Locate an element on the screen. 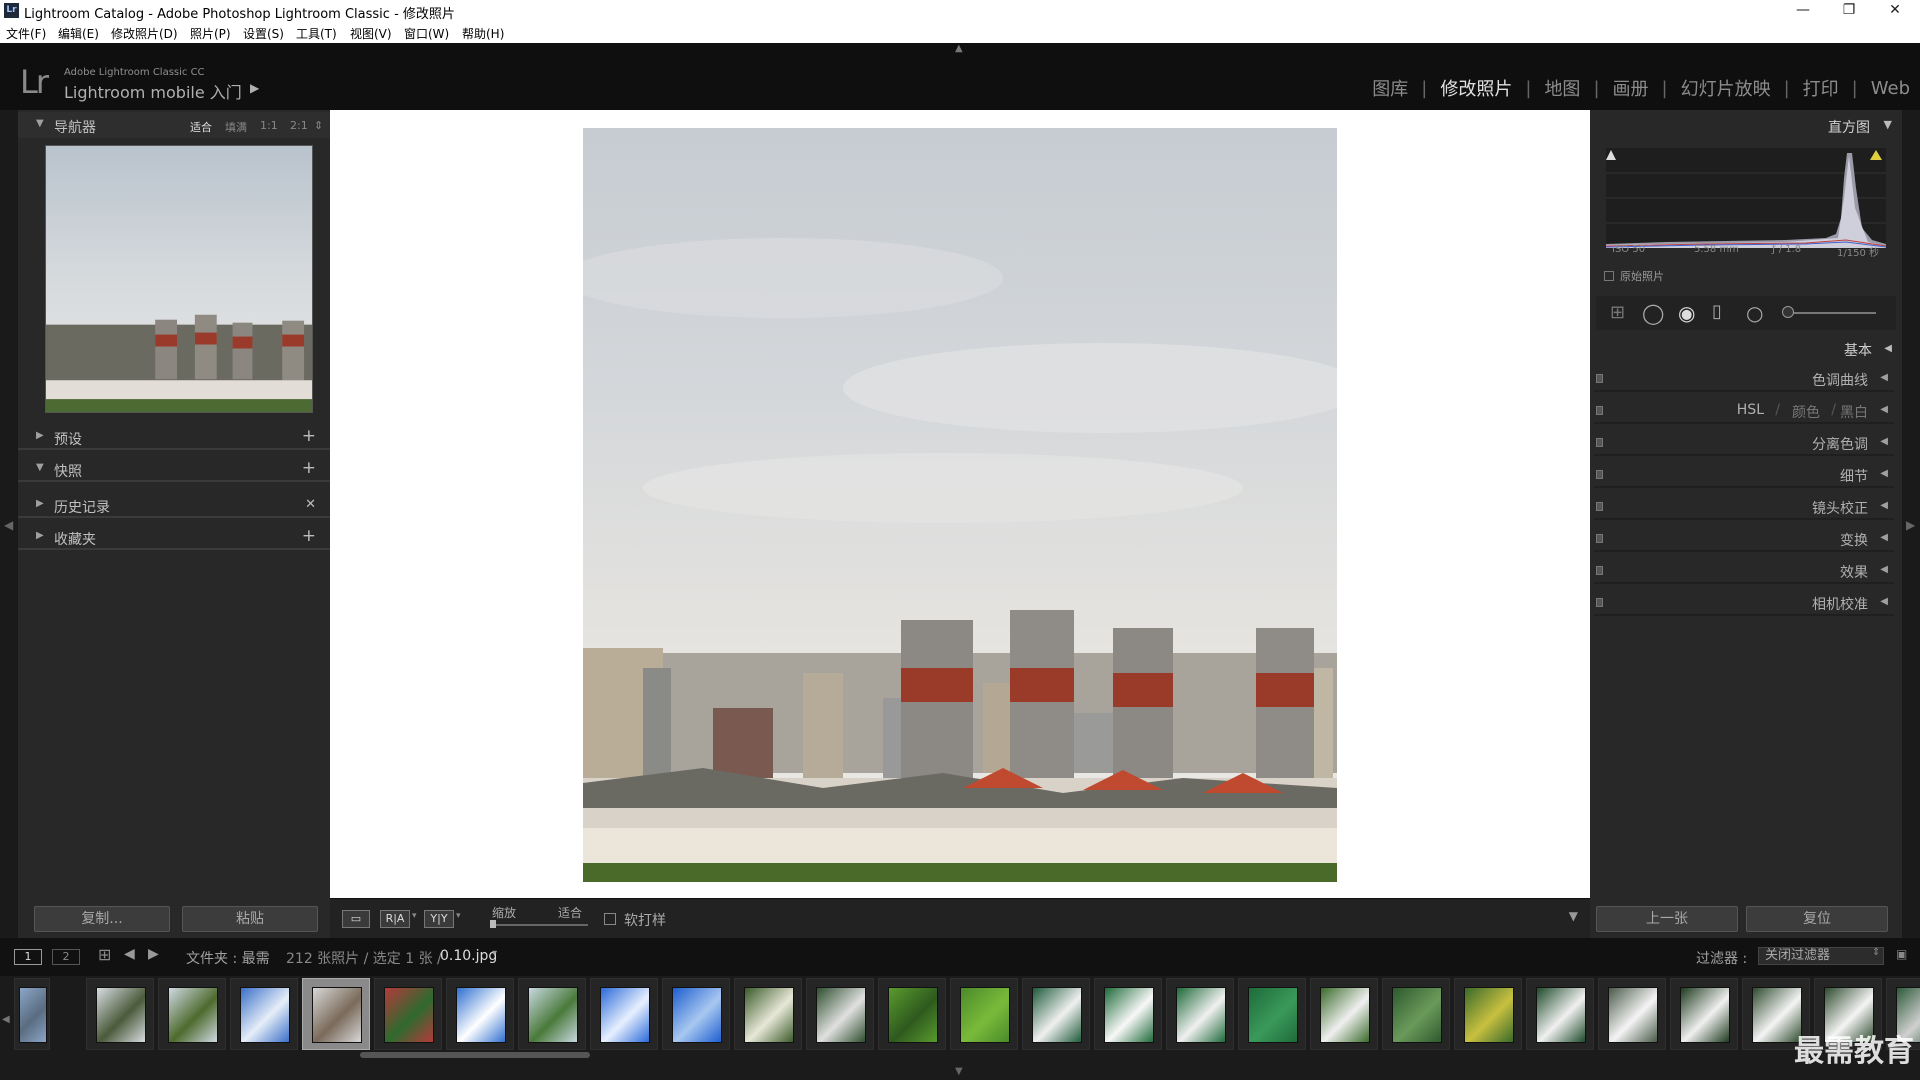  left-panel-collapse-icon: ◀ is located at coordinates (8, 525).